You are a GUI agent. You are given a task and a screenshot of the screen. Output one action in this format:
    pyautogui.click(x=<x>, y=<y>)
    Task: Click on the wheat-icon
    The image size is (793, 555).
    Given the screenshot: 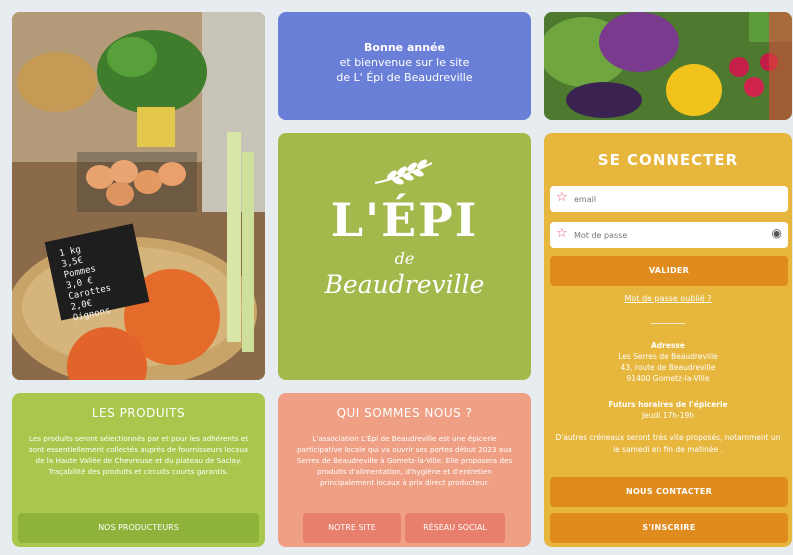 What is the action you would take?
    pyautogui.click(x=404, y=176)
    